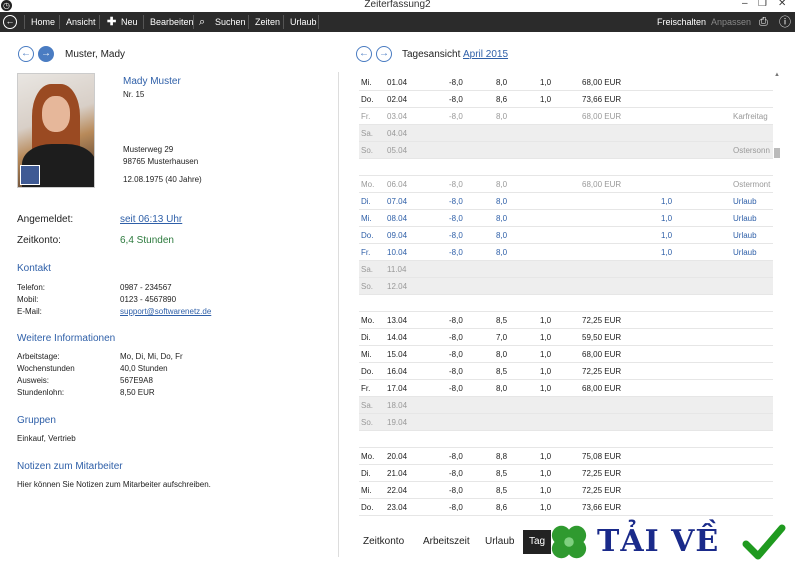 The height and width of the screenshot is (572, 795). I want to click on week-separator, so click(566, 303).